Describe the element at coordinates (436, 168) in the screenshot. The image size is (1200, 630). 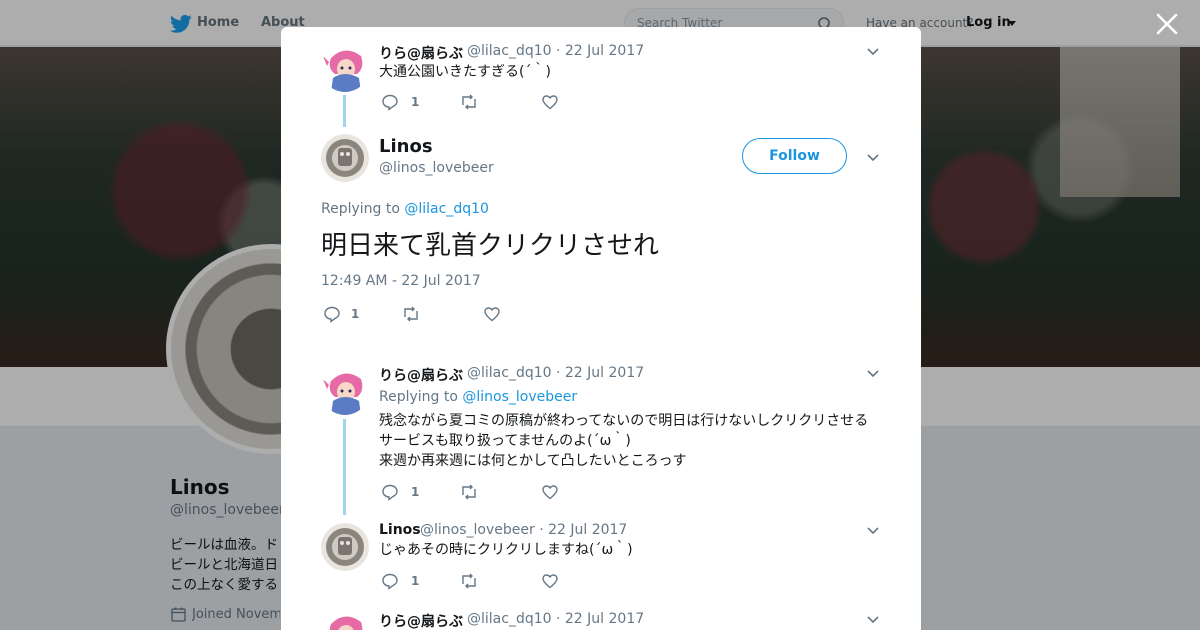
I see `main-tweet-author-handle: @linos_lovebeer` at that location.